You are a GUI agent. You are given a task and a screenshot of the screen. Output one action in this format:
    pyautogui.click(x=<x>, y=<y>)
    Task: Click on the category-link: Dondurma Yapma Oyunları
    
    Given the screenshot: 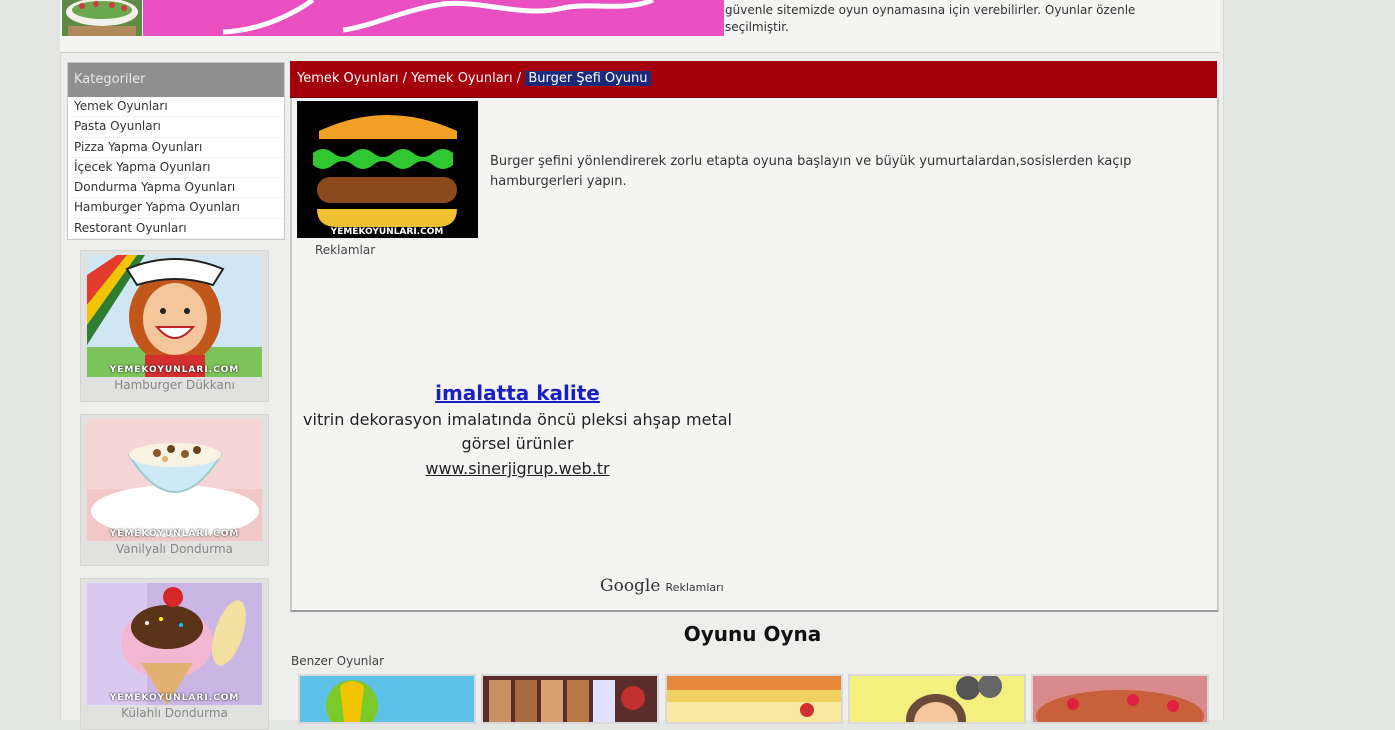 What is the action you would take?
    pyautogui.click(x=179, y=188)
    